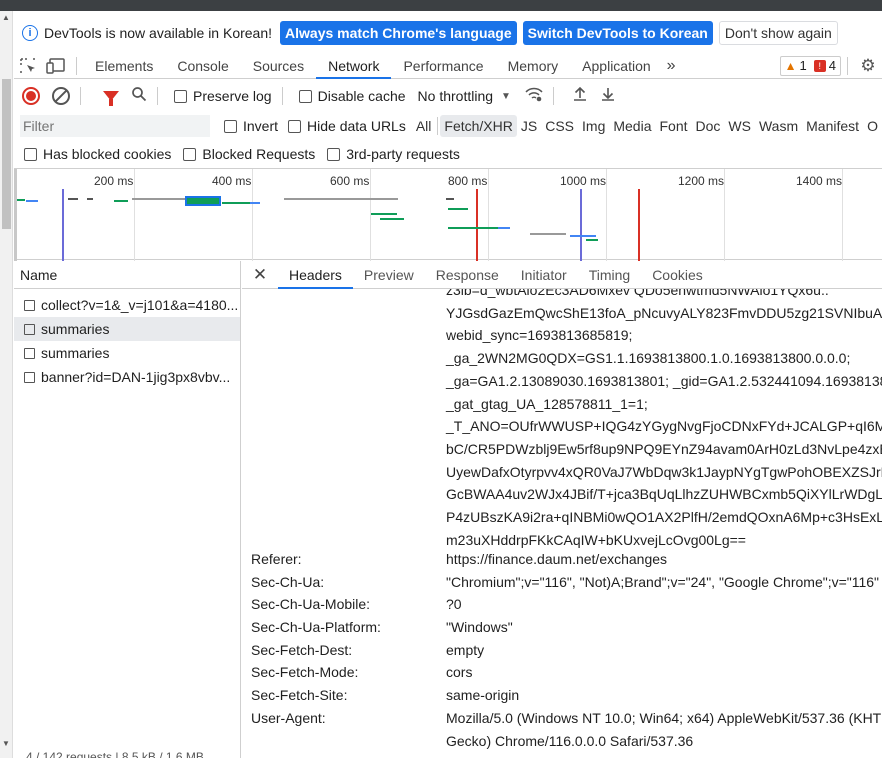 The image size is (882, 758). Describe the element at coordinates (559, 126) in the screenshot. I see `filter-type-css: CSS` at that location.